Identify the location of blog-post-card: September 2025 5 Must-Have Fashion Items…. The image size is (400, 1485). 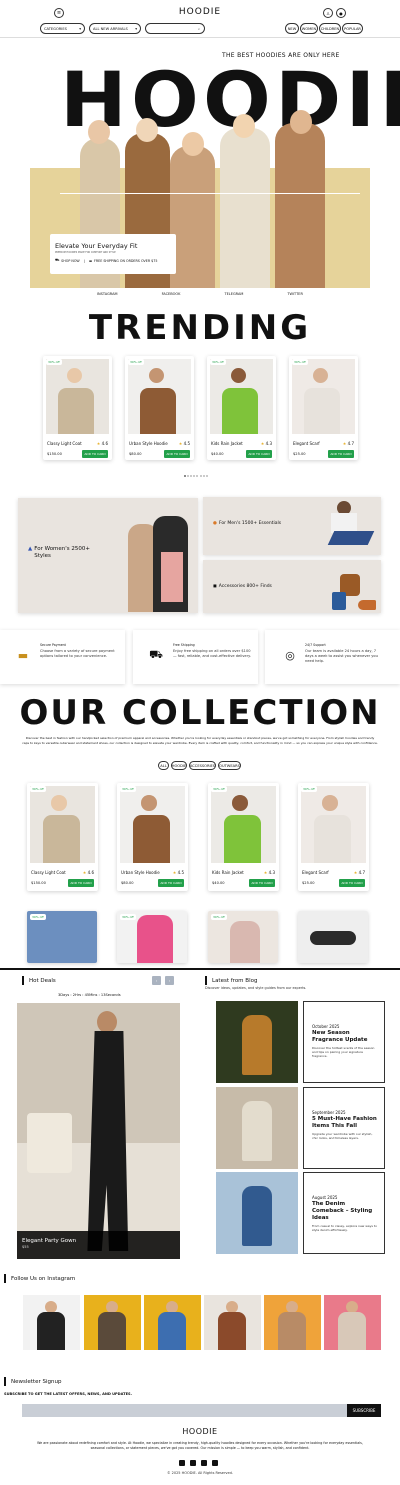
(344, 1128).